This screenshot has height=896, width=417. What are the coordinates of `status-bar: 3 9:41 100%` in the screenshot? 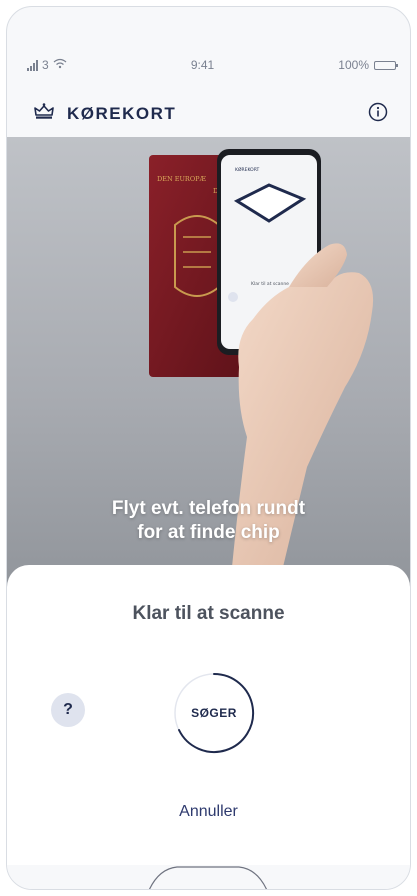 It's located at (208, 65).